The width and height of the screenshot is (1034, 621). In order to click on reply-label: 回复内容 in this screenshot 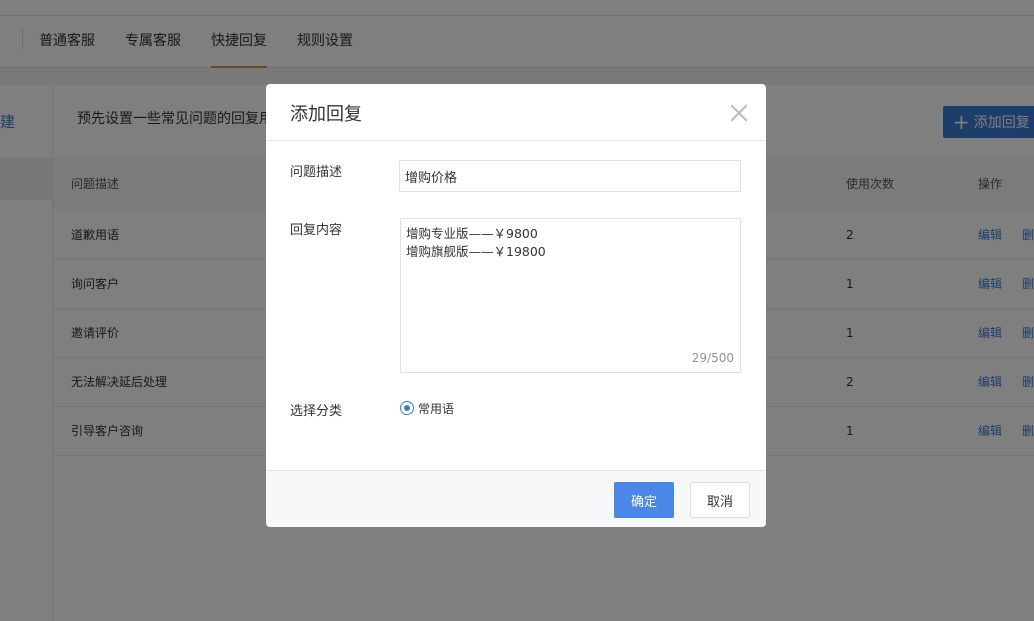, I will do `click(316, 230)`.